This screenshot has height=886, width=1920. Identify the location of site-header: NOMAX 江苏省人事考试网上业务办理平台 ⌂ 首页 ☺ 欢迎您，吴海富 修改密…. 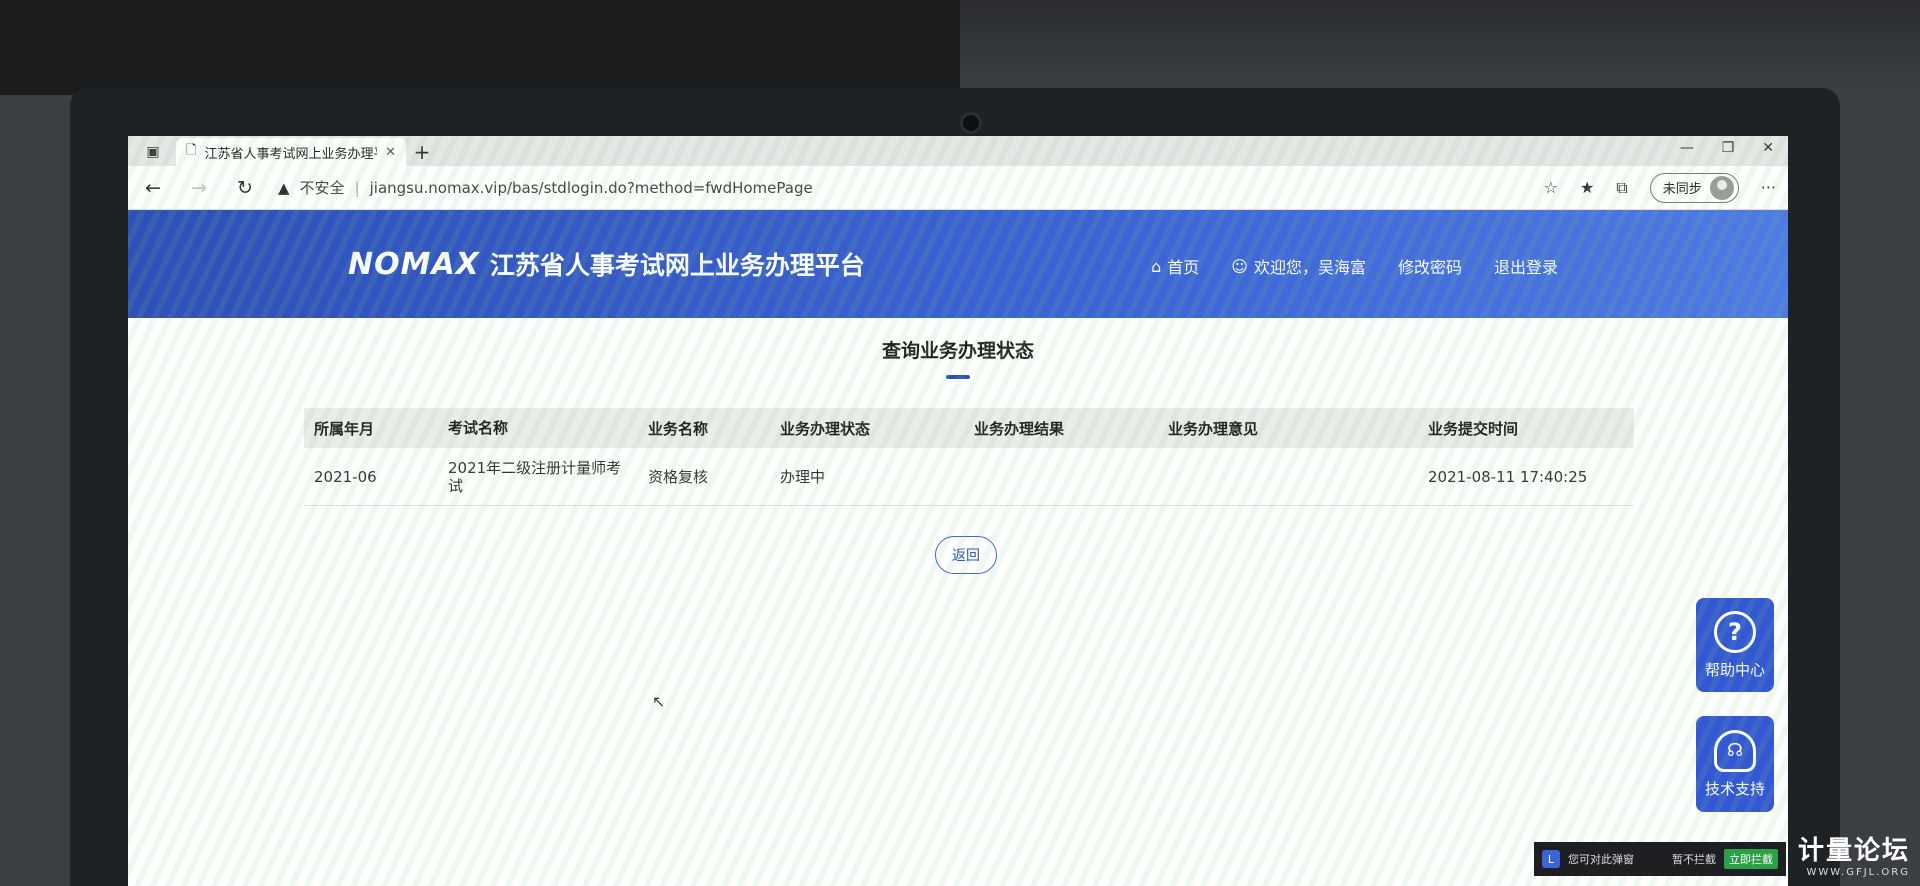
(958, 264).